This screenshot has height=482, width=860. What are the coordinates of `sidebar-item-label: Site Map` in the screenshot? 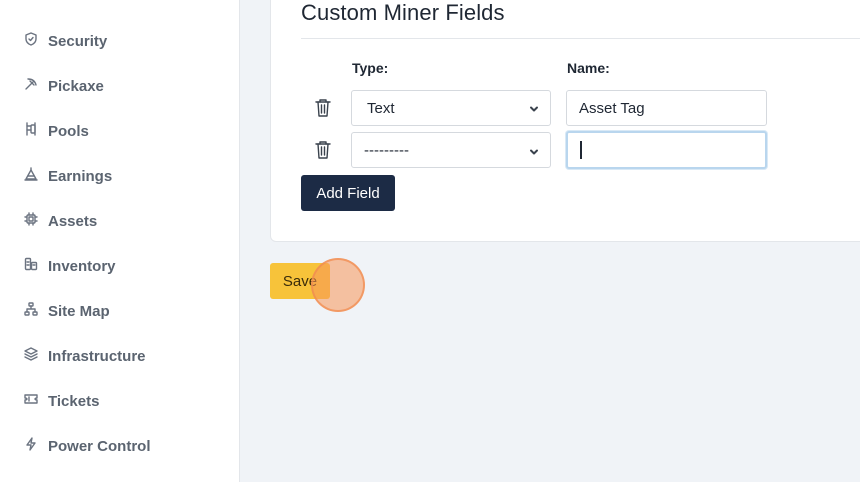 It's located at (79, 311).